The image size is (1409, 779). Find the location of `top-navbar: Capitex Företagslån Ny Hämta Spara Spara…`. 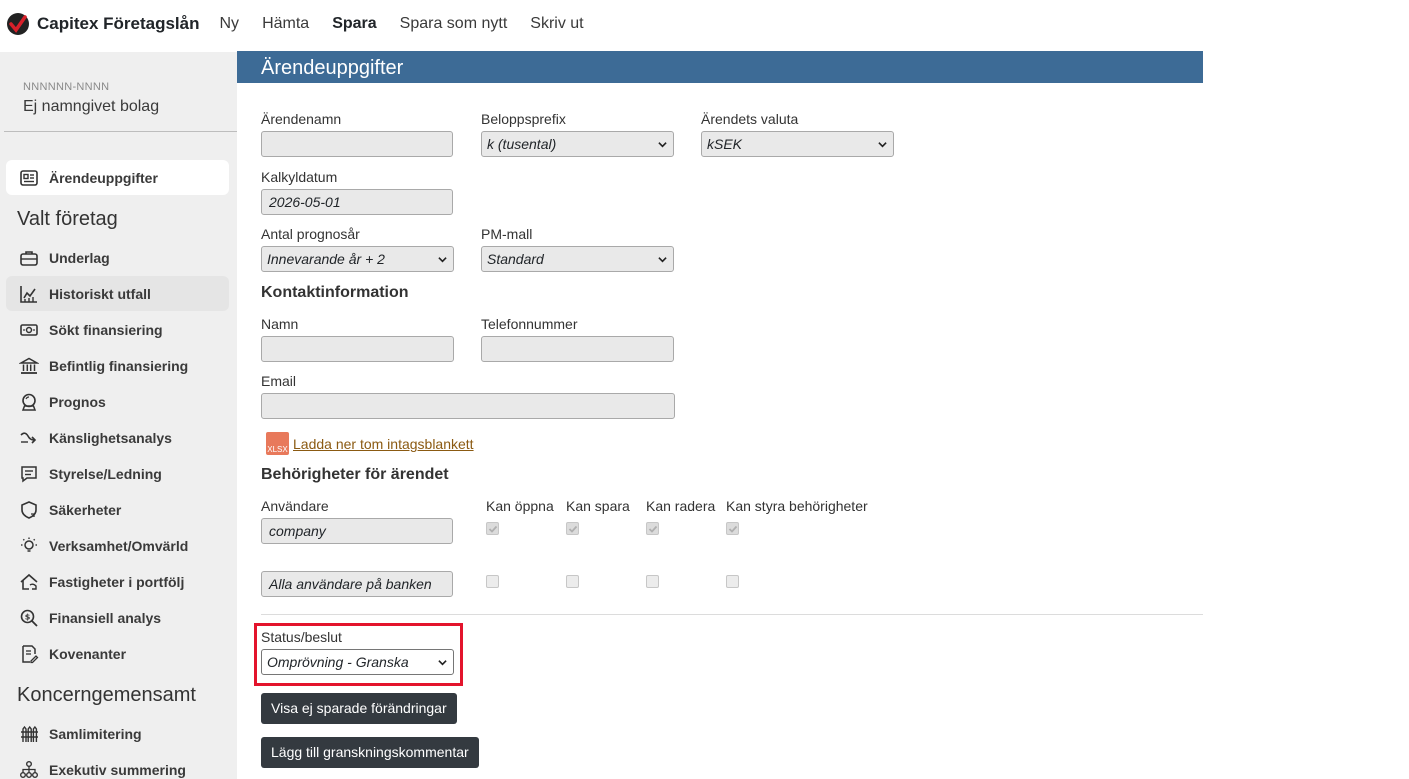

top-navbar: Capitex Företagslån Ny Hämta Spara Spara… is located at coordinates (704, 24).